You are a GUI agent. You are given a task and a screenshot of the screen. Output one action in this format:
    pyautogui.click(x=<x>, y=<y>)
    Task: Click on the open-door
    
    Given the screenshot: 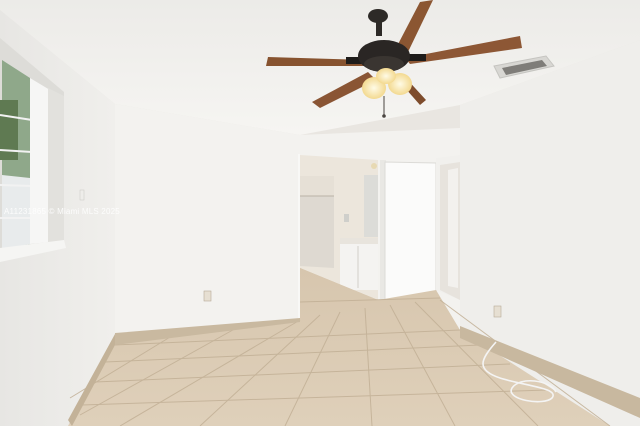 What is the action you would take?
    pyautogui.click(x=410, y=235)
    